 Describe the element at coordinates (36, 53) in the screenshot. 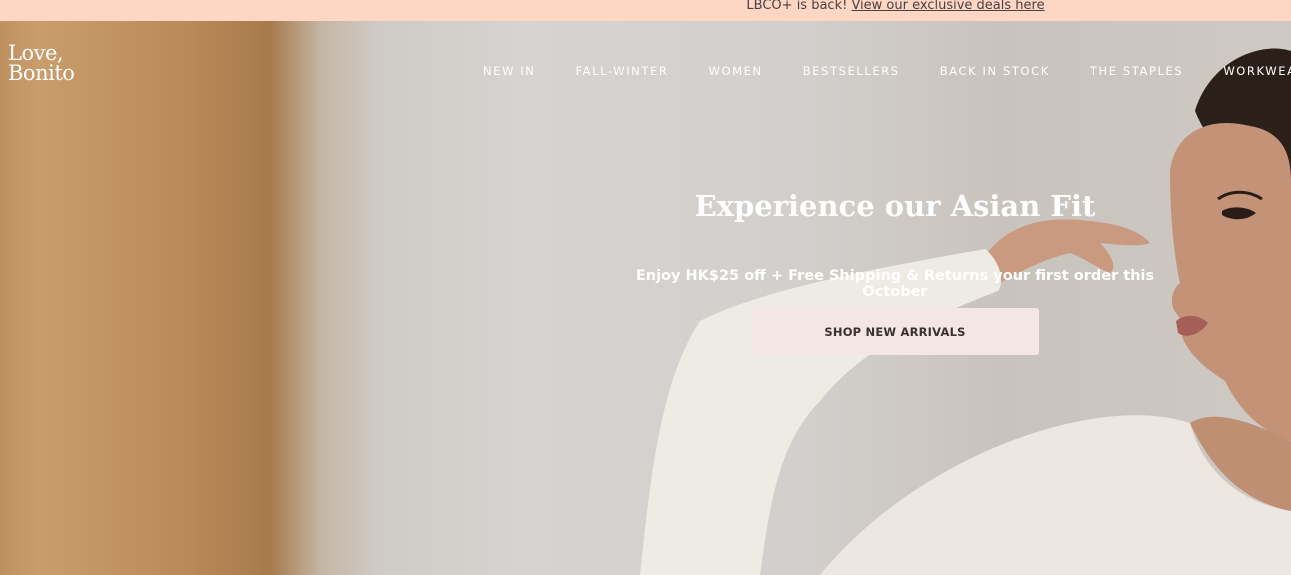

I see `logo-line-1: Love,` at that location.